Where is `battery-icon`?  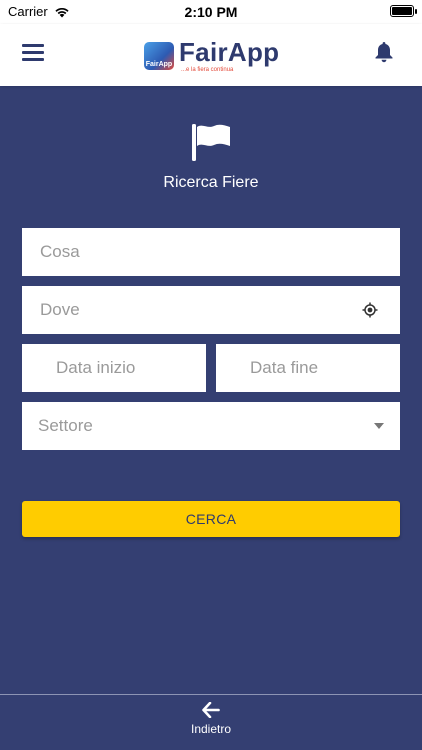
battery-icon is located at coordinates (403, 11).